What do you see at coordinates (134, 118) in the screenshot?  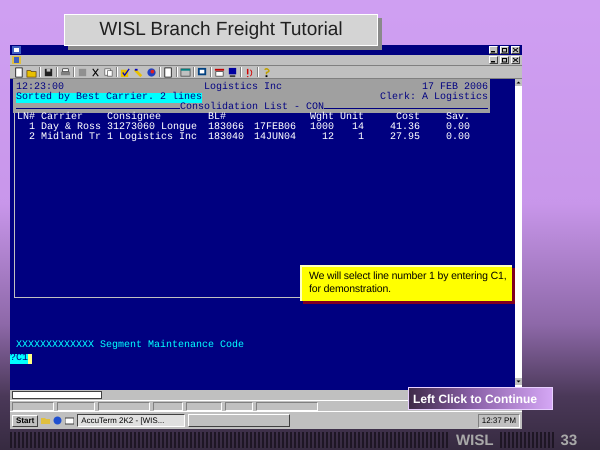 I see `column-header: Consignee` at bounding box center [134, 118].